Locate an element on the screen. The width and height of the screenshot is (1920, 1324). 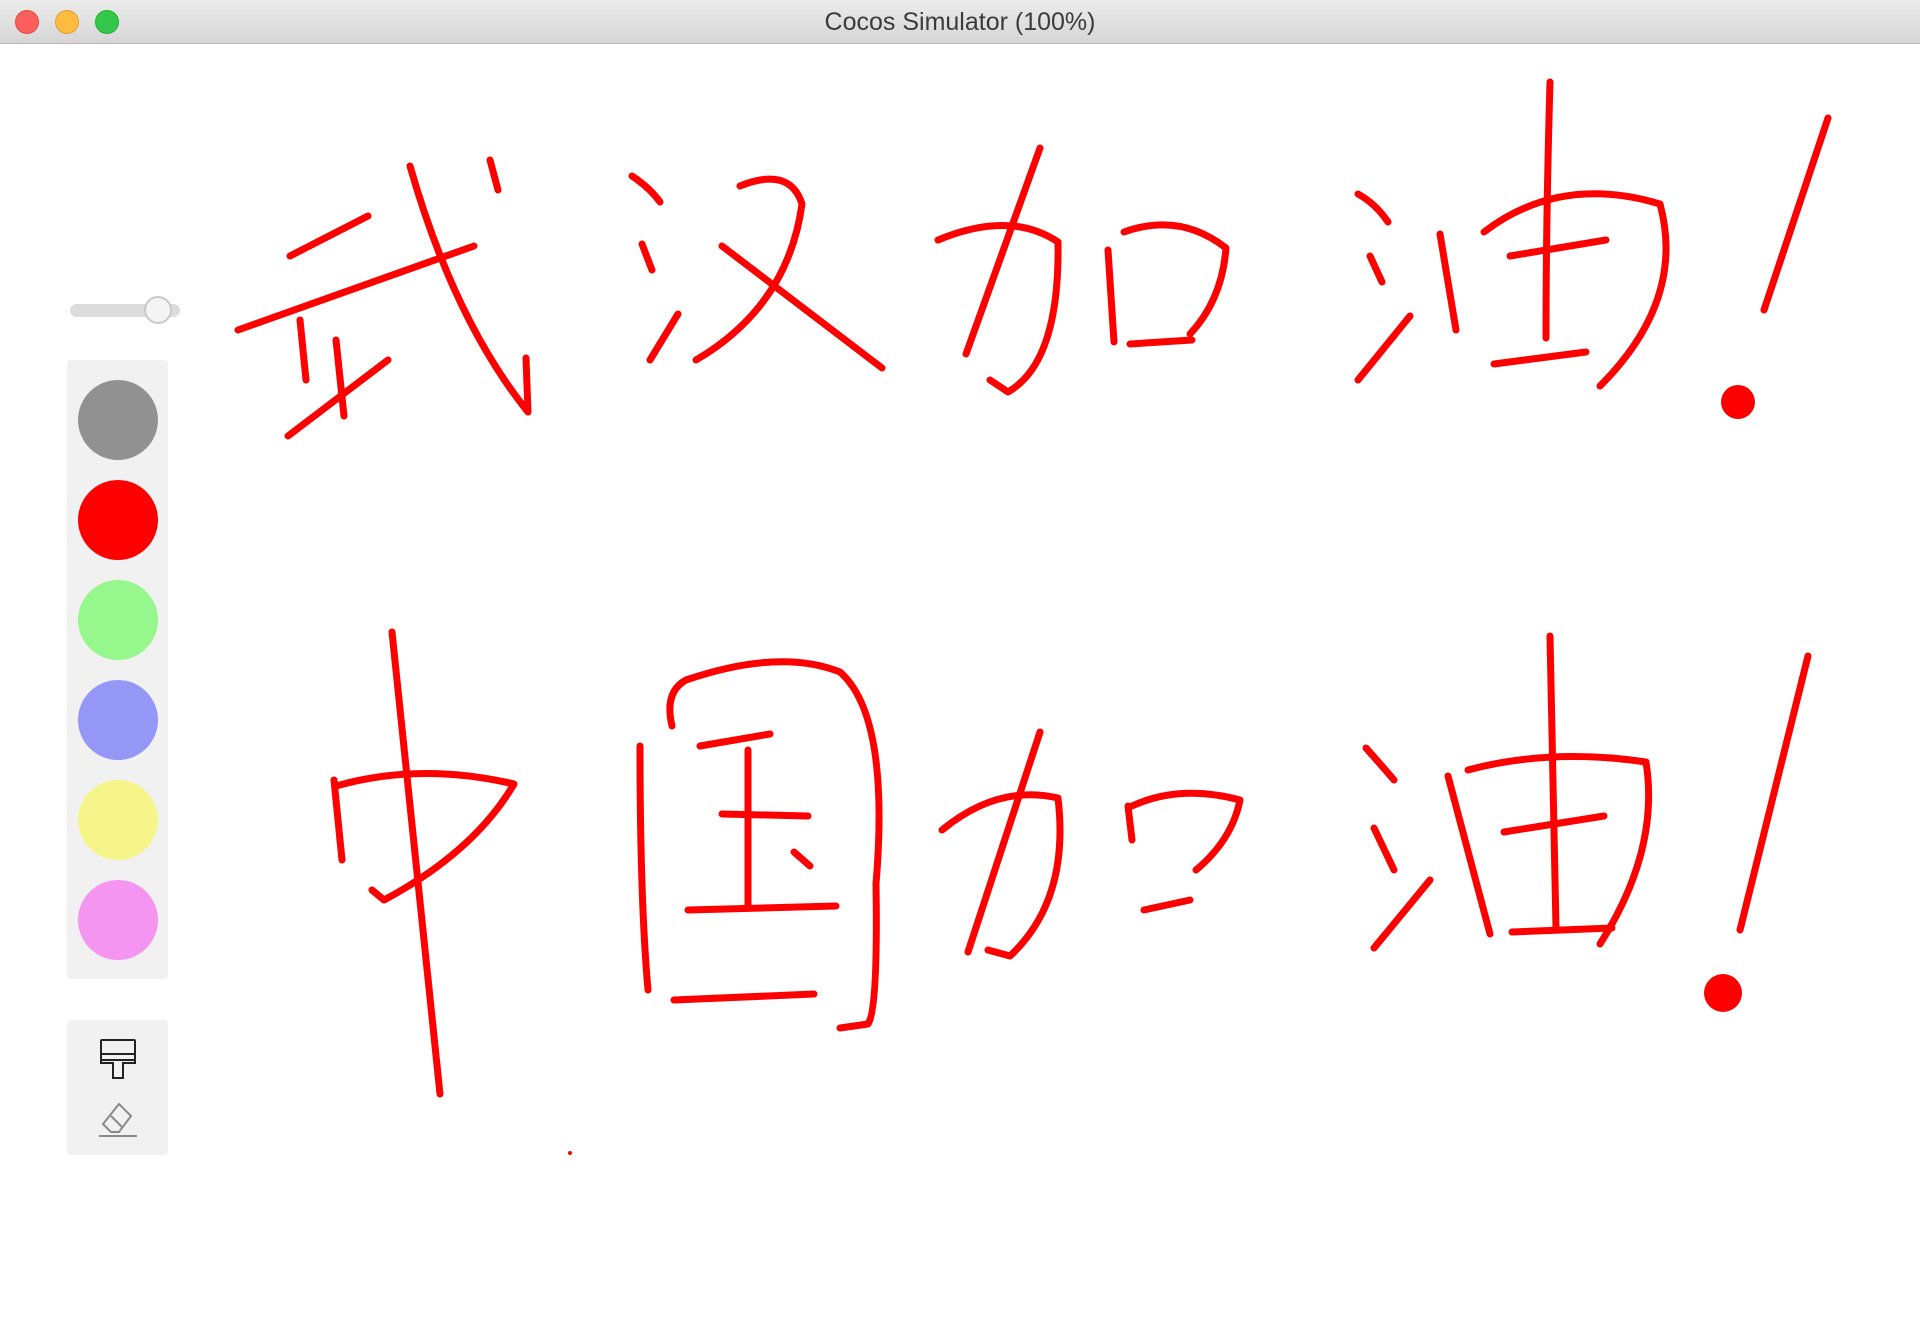
brush-icon is located at coordinates (118, 1059).